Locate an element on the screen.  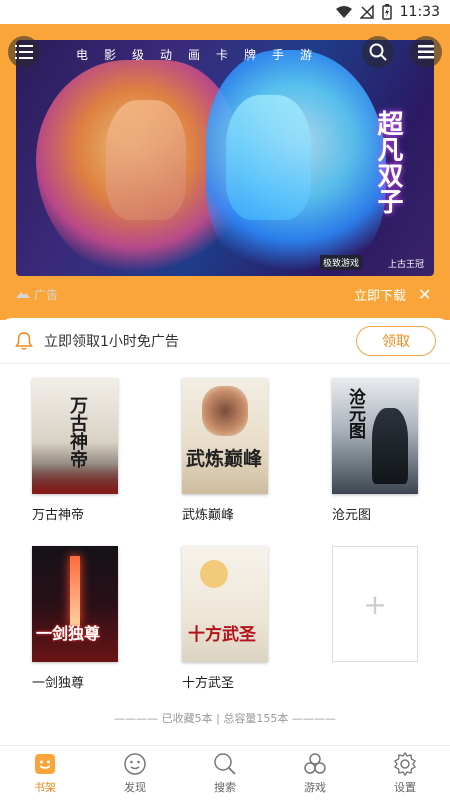
book-cover: 一剑独尊 is located at coordinates (75, 604).